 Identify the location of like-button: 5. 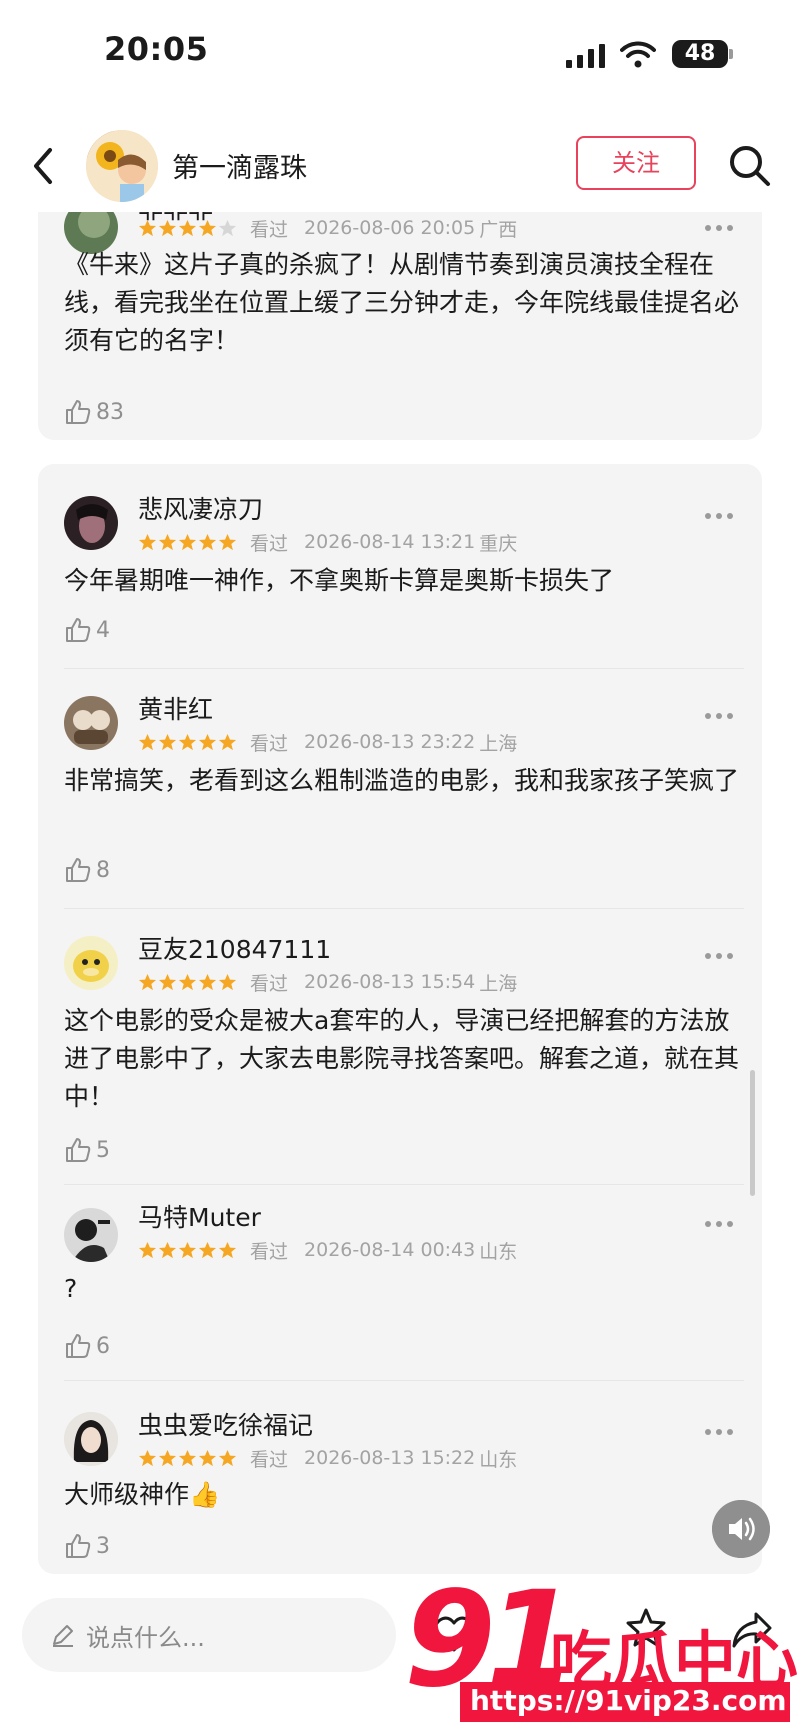
(87, 1150).